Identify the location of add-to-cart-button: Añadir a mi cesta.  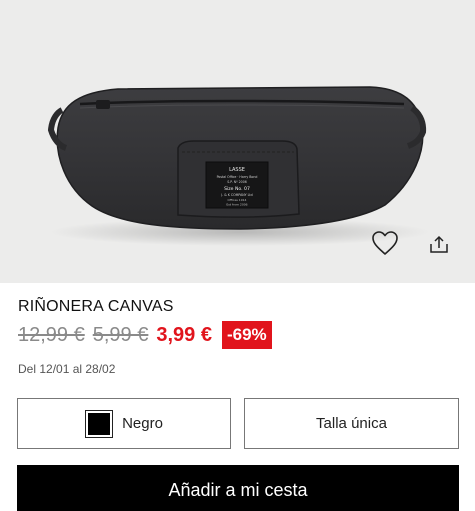
(238, 488).